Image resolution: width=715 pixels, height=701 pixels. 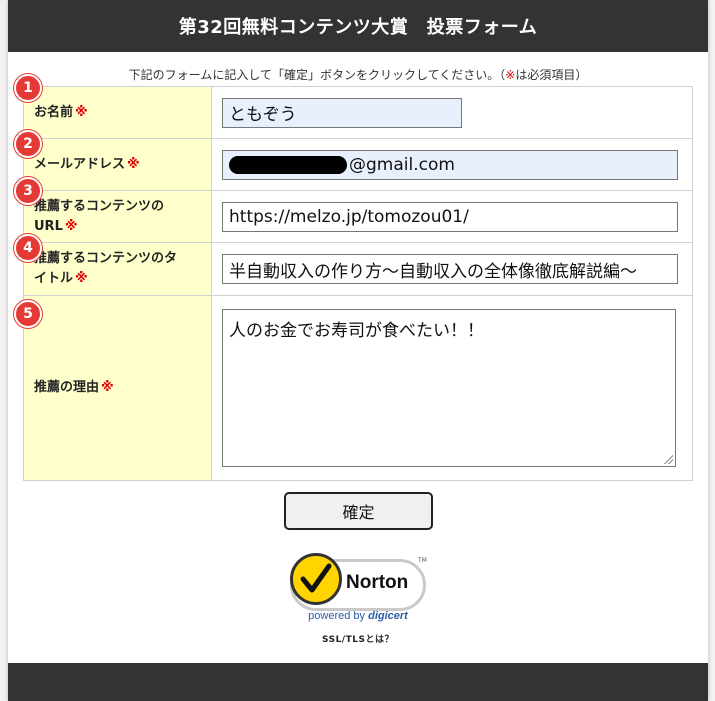 I want to click on url-label-line1: 推薦するコンテンツの, so click(x=99, y=206).